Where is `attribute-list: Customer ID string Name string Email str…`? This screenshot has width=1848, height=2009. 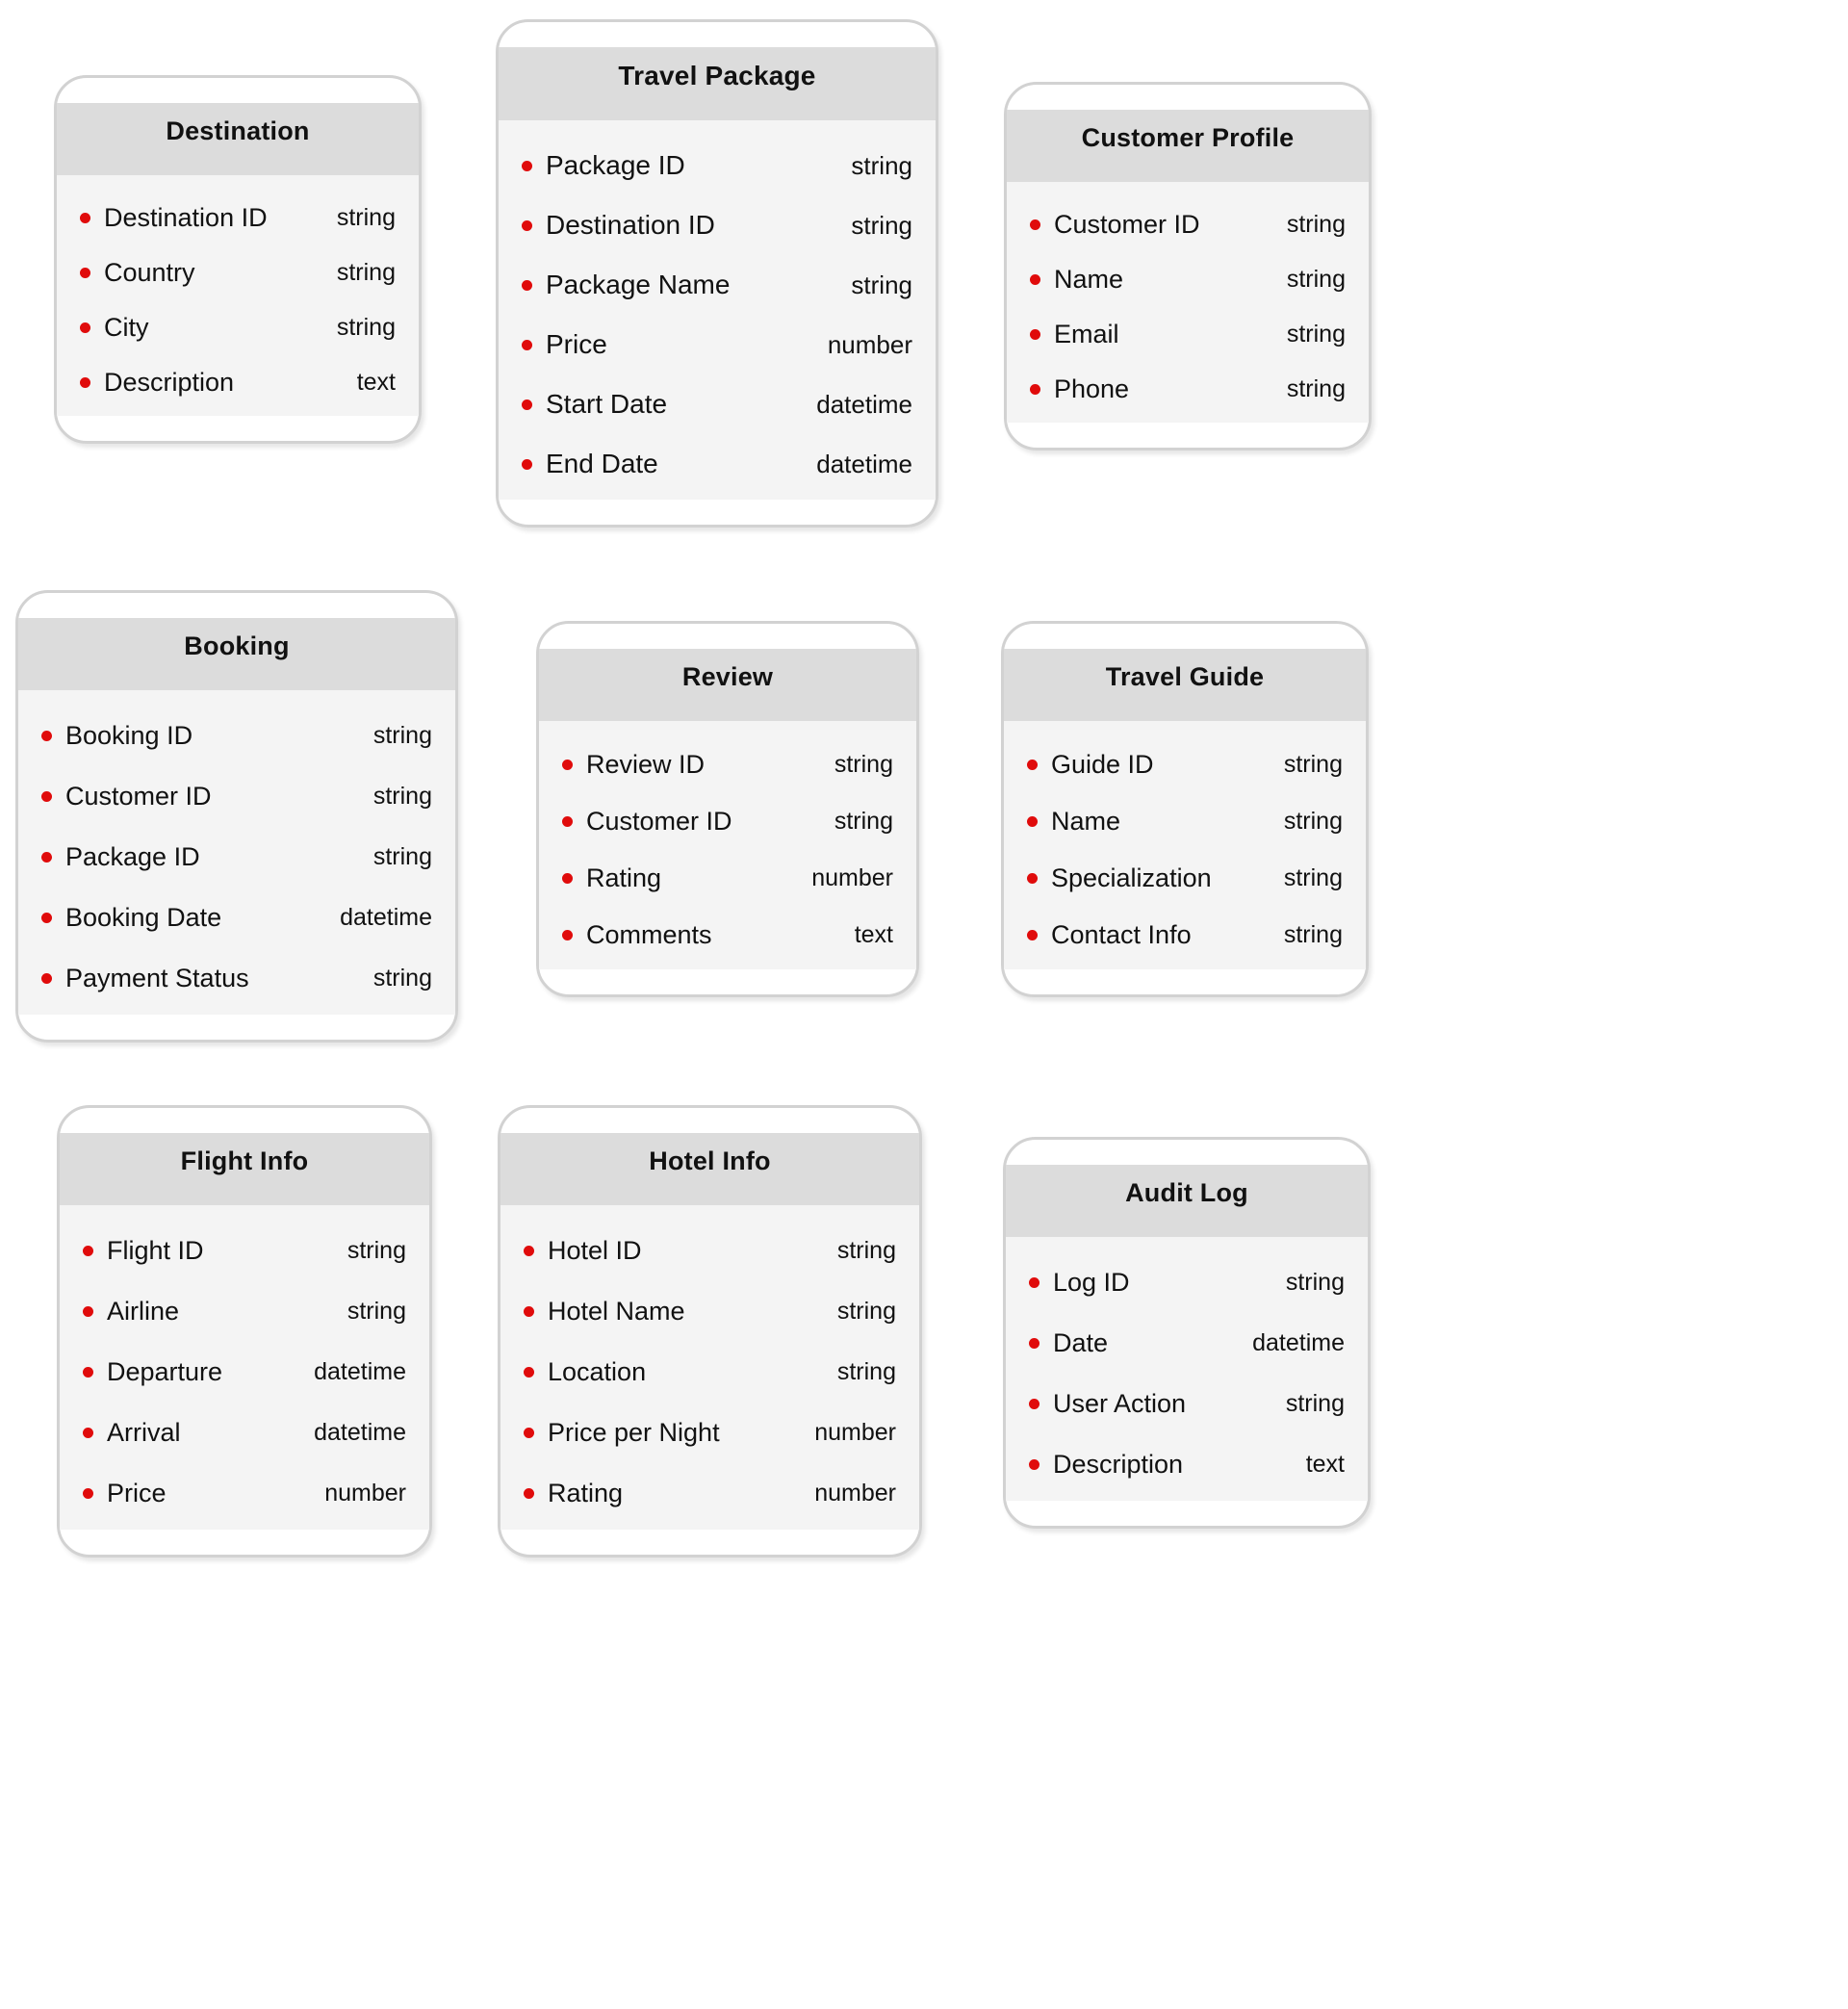 attribute-list: Customer ID string Name string Email str… is located at coordinates (1188, 302).